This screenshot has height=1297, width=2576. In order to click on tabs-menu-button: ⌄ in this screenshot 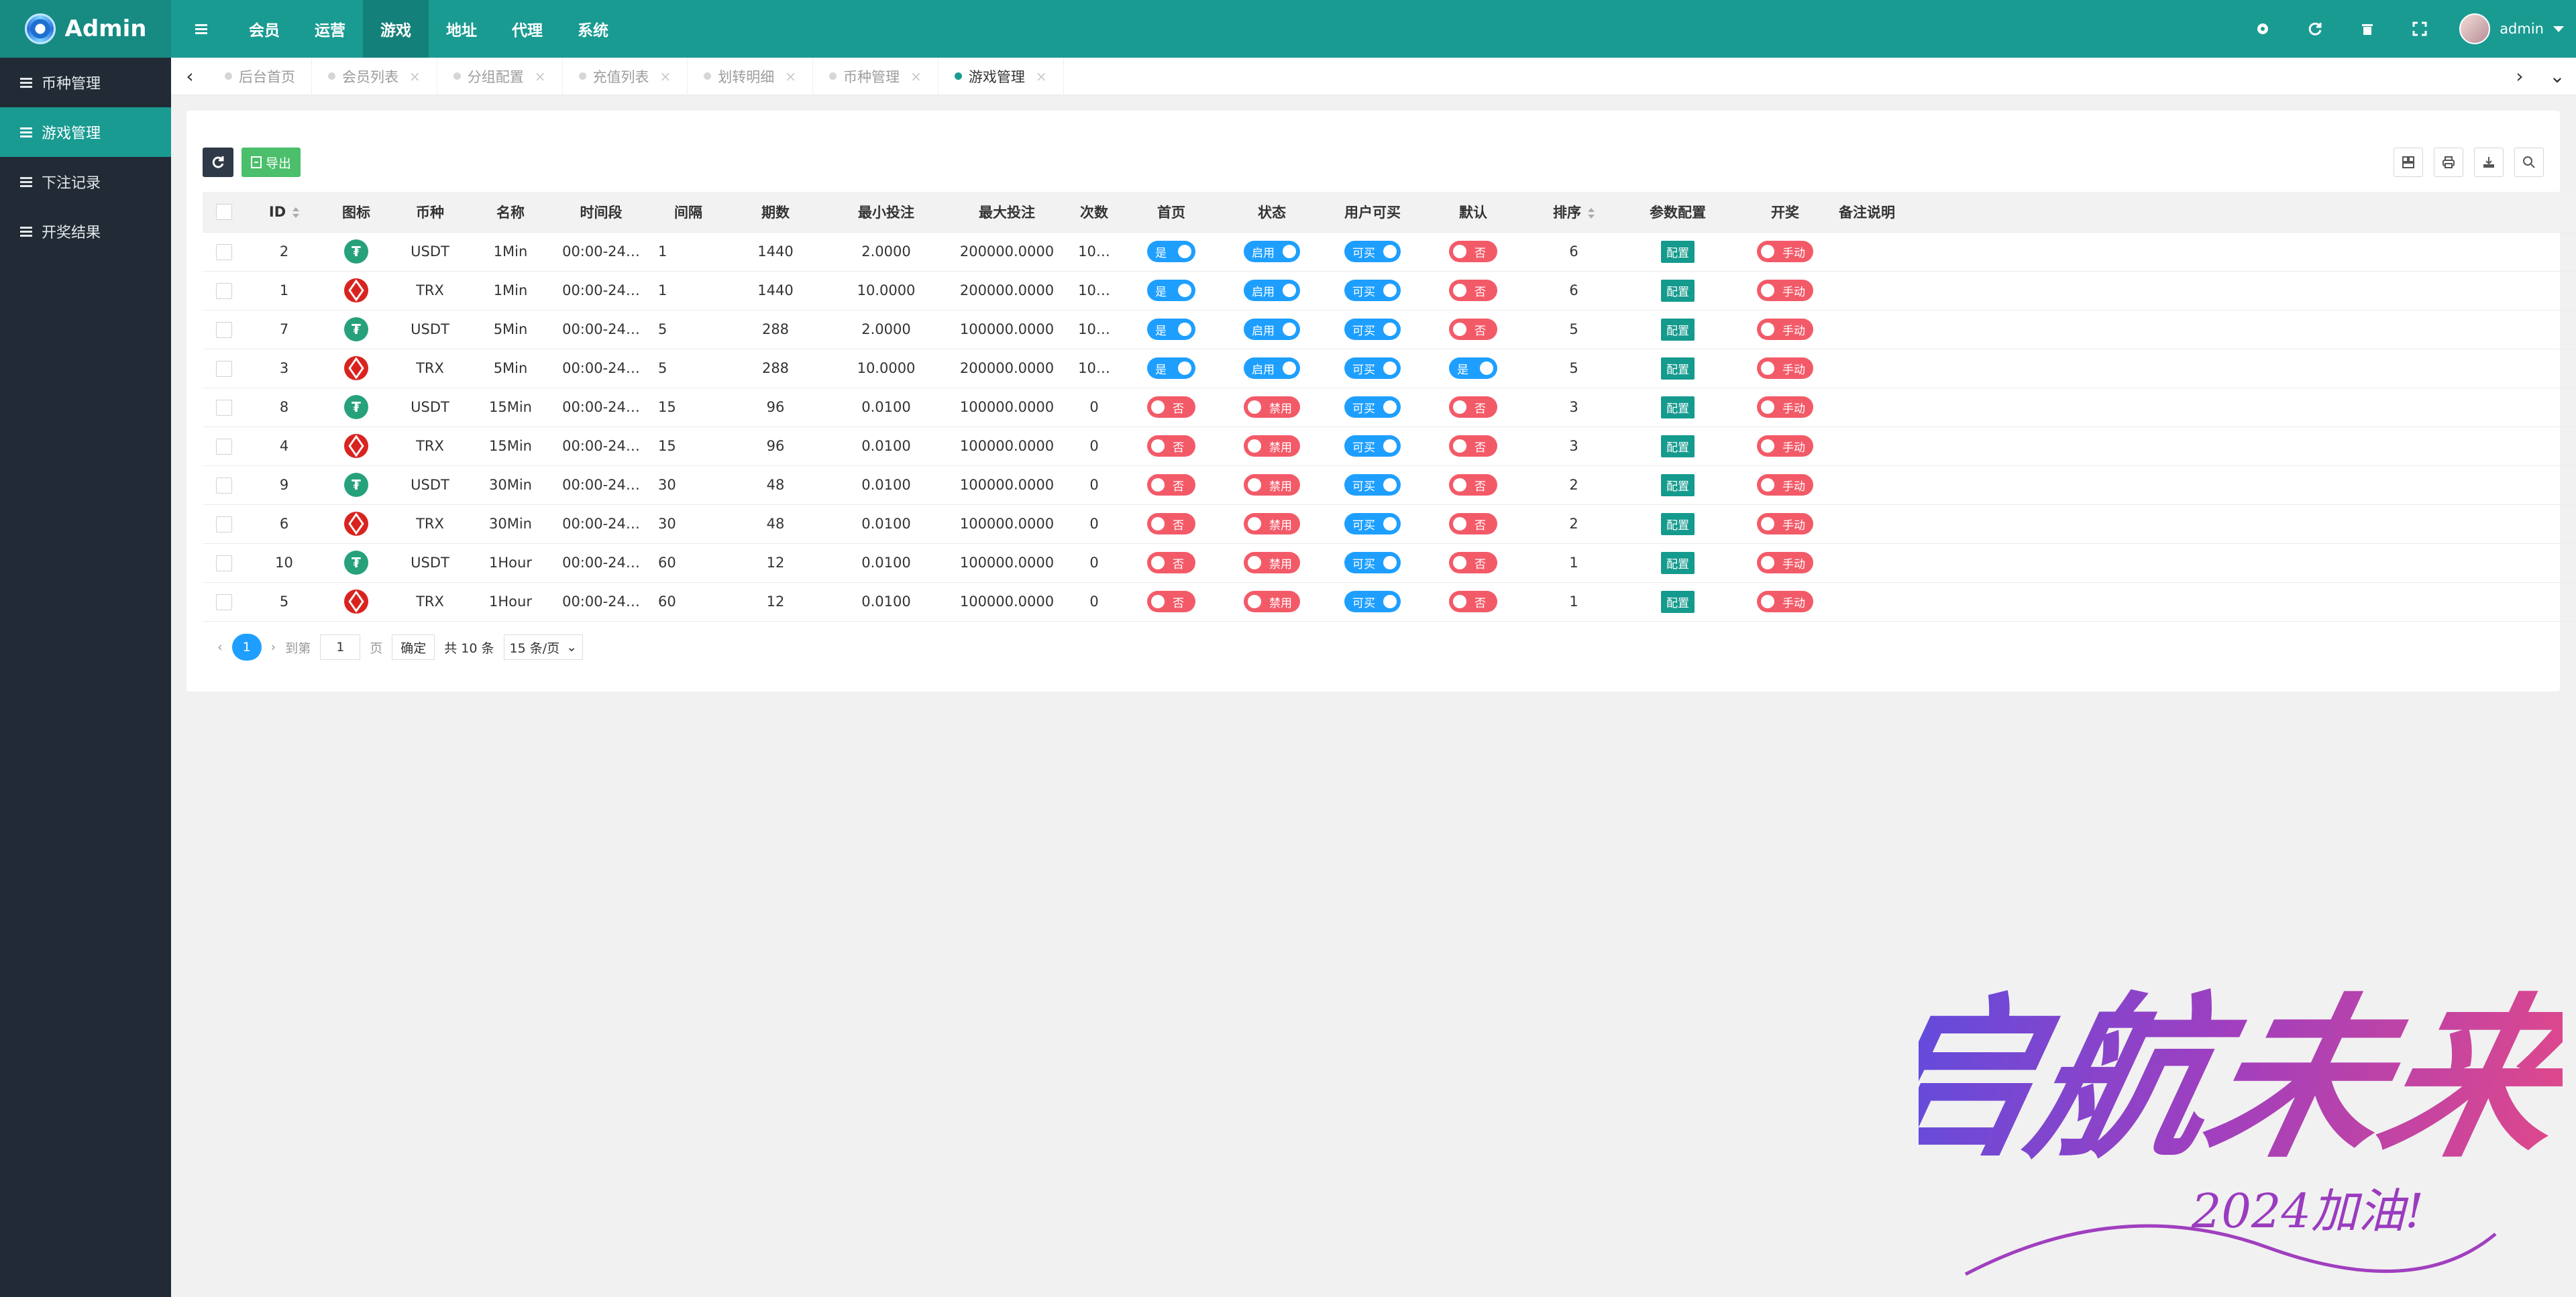, I will do `click(2557, 76)`.